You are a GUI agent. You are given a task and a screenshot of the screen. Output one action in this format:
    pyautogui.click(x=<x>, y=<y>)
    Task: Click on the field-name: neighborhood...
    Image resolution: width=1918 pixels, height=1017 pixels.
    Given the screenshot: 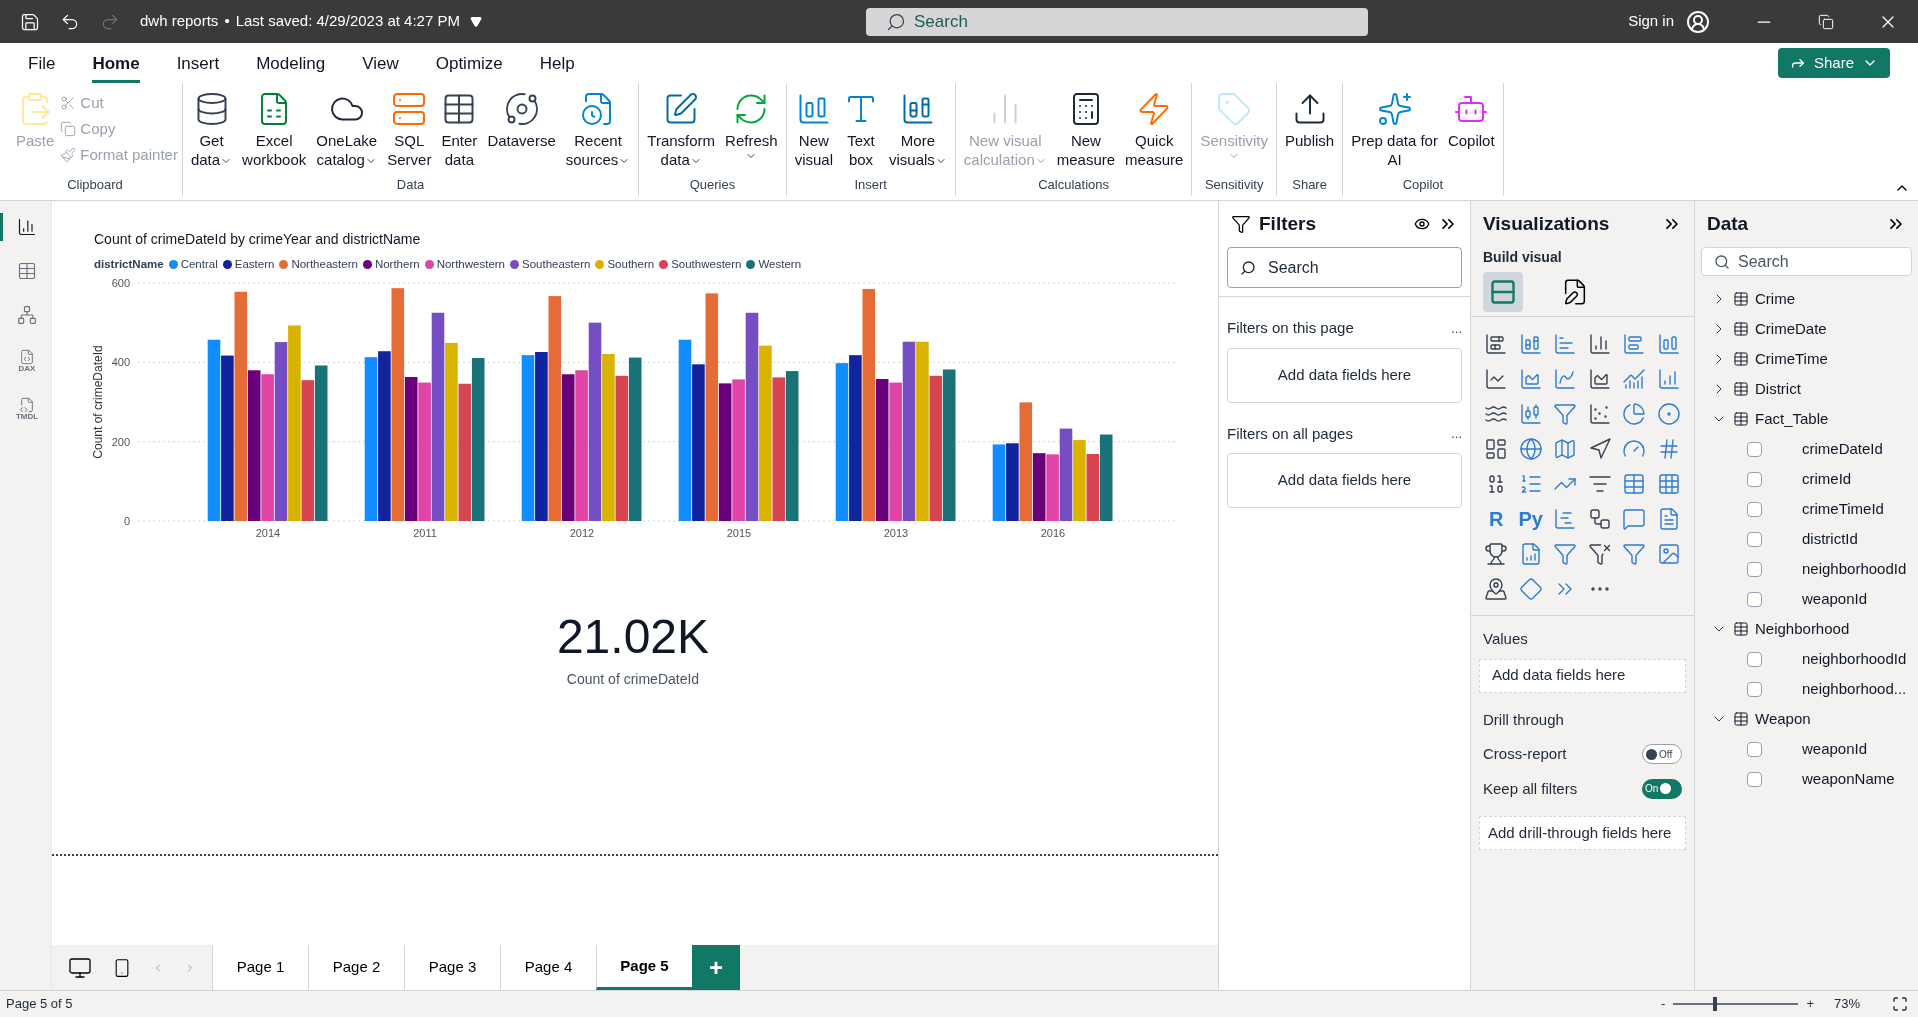 What is the action you would take?
    pyautogui.click(x=1854, y=689)
    